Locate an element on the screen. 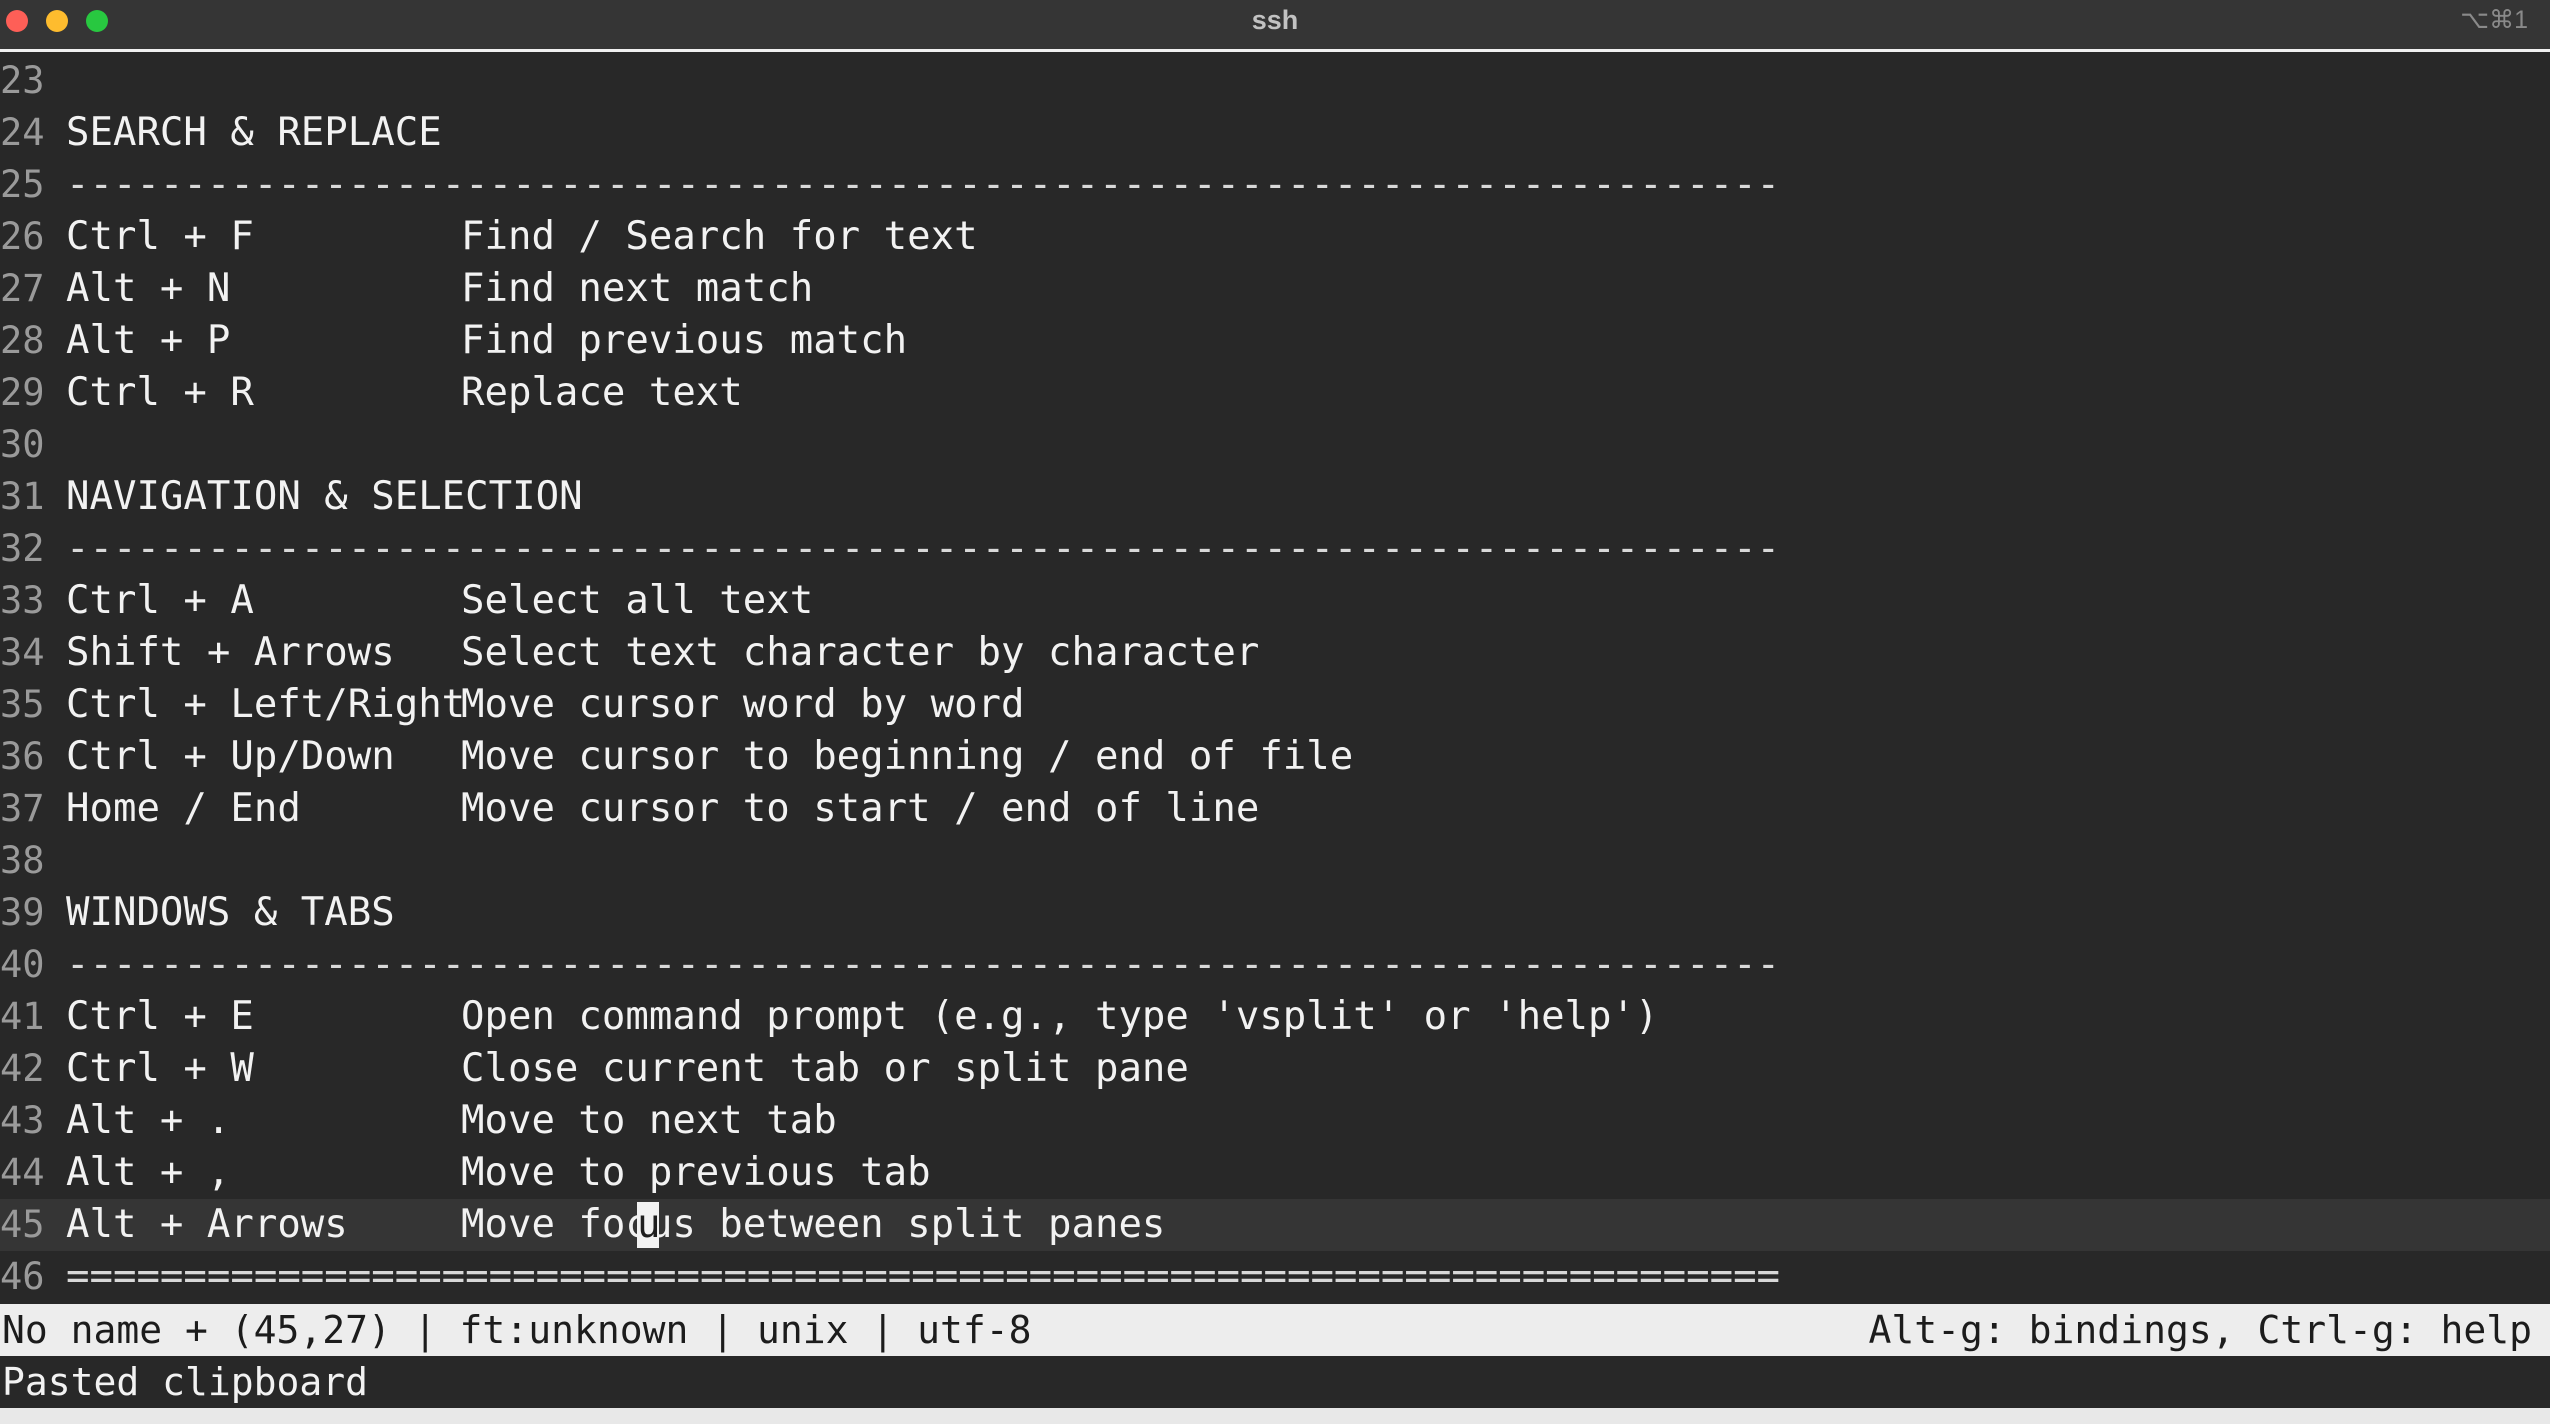 Image resolution: width=2550 pixels, height=1424 pixels. editor-line: 39 WINDOWS & TABS is located at coordinates (1275, 913).